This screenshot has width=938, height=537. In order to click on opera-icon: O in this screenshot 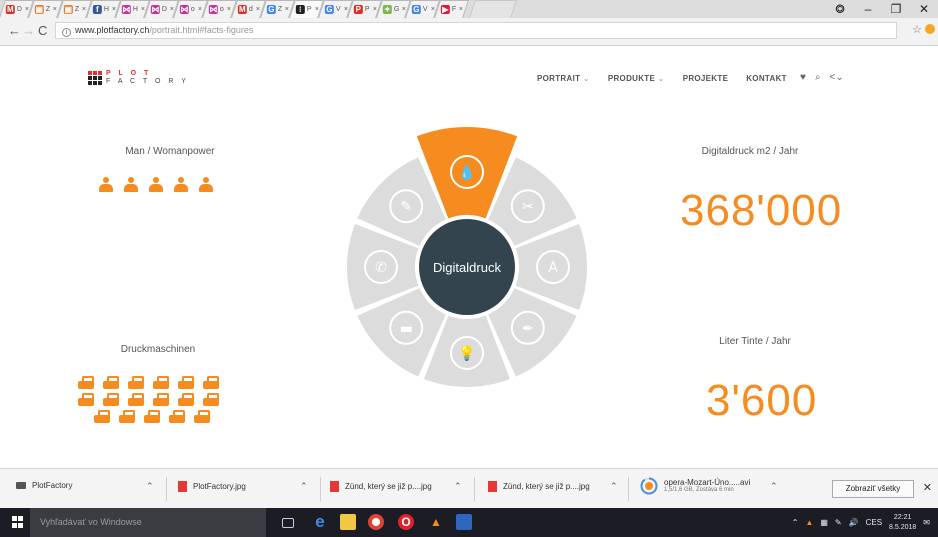, I will do `click(406, 522)`.